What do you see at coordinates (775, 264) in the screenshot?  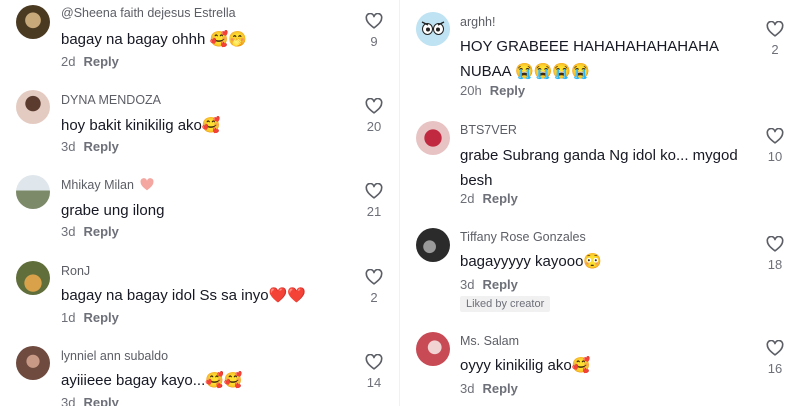 I see `like-count: 18` at bounding box center [775, 264].